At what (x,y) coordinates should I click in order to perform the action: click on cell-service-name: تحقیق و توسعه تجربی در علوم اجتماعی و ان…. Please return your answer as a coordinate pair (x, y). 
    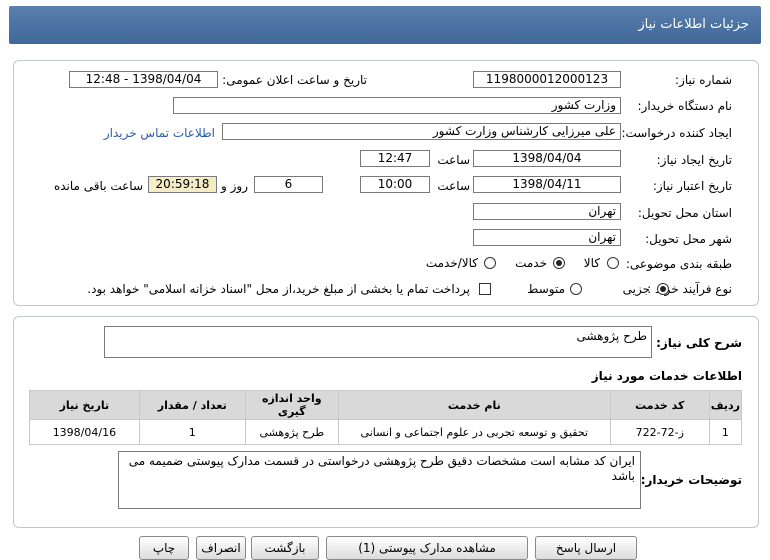
    Looking at the image, I should click on (474, 432).